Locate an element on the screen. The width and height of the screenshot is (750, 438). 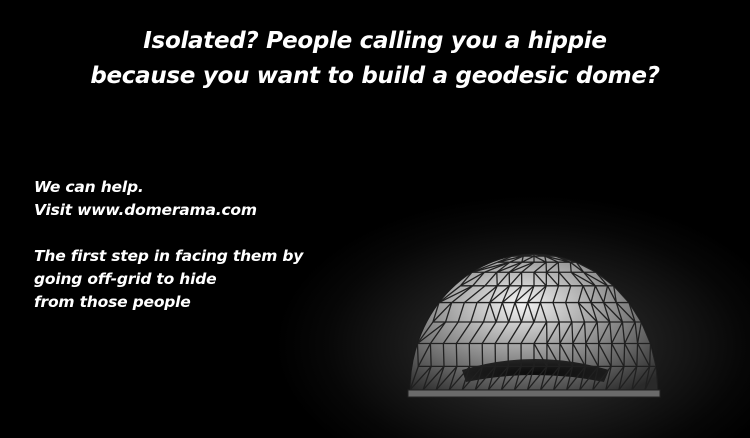
geodesic-dome-image is located at coordinates (534, 325).